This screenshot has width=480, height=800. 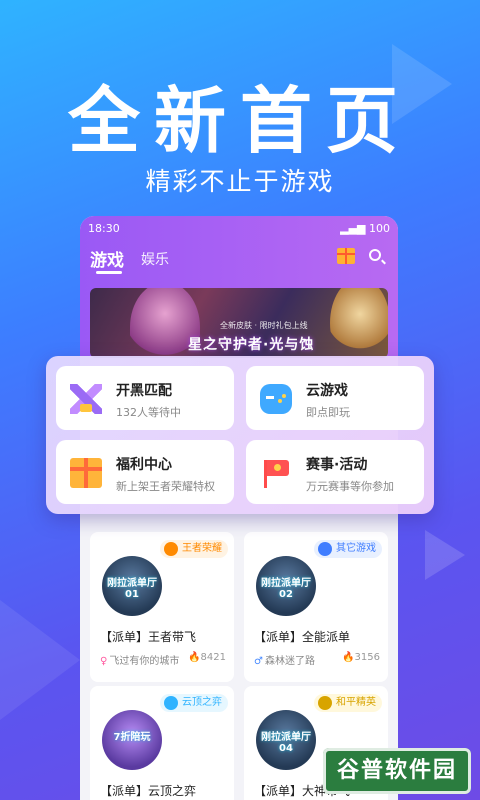 What do you see at coordinates (302, 637) in the screenshot?
I see `room-title: 【派单】全能派单` at bounding box center [302, 637].